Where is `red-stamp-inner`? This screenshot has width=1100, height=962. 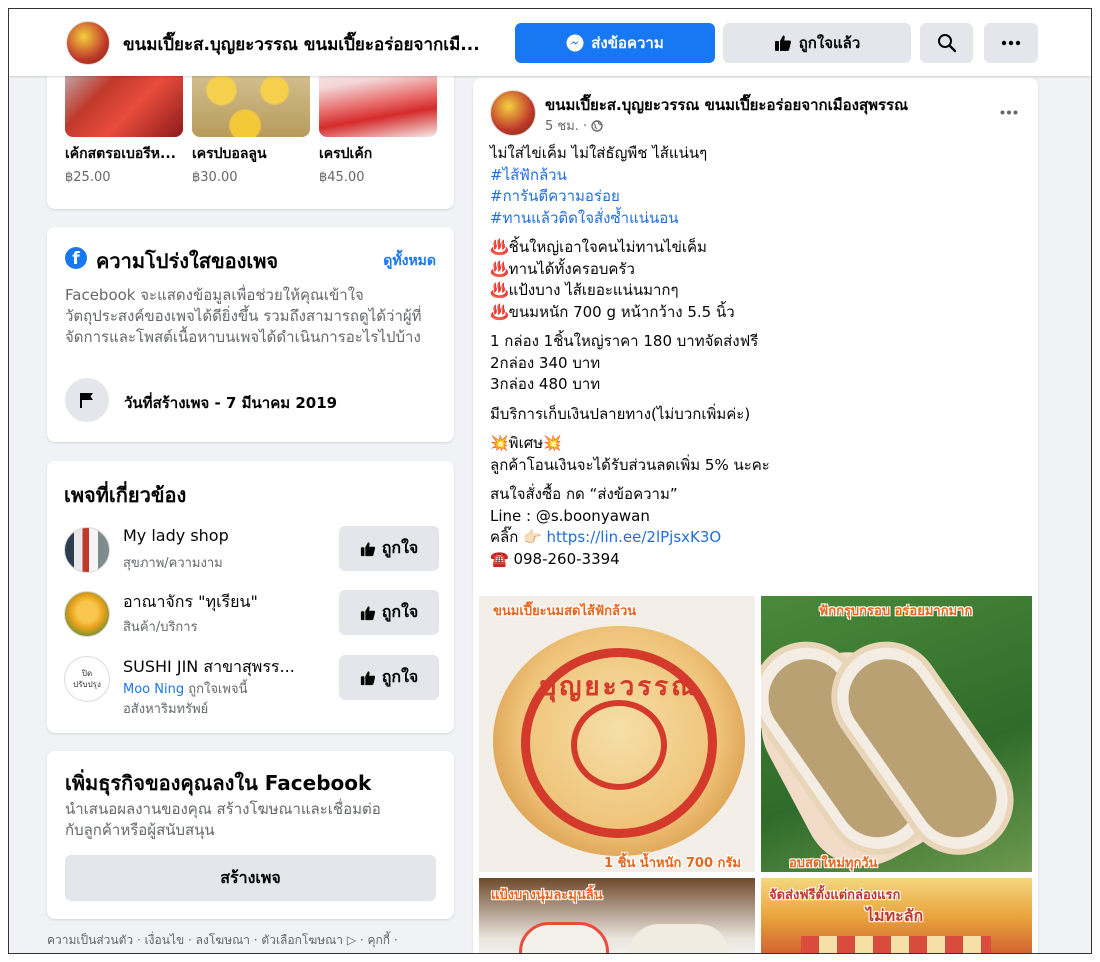
red-stamp-inner is located at coordinates (619, 745).